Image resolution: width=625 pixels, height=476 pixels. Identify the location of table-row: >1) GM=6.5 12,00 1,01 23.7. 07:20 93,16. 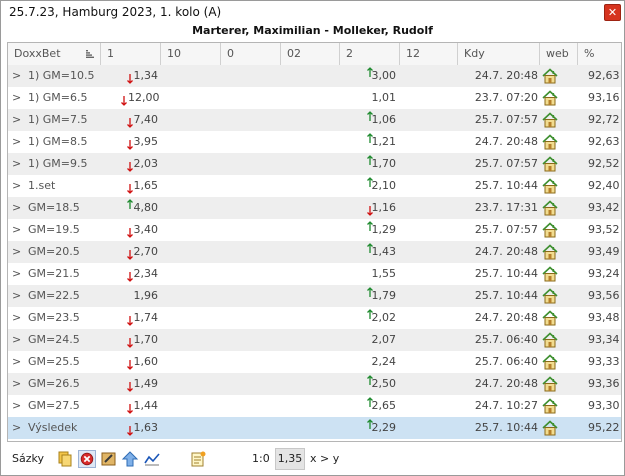
(314, 98).